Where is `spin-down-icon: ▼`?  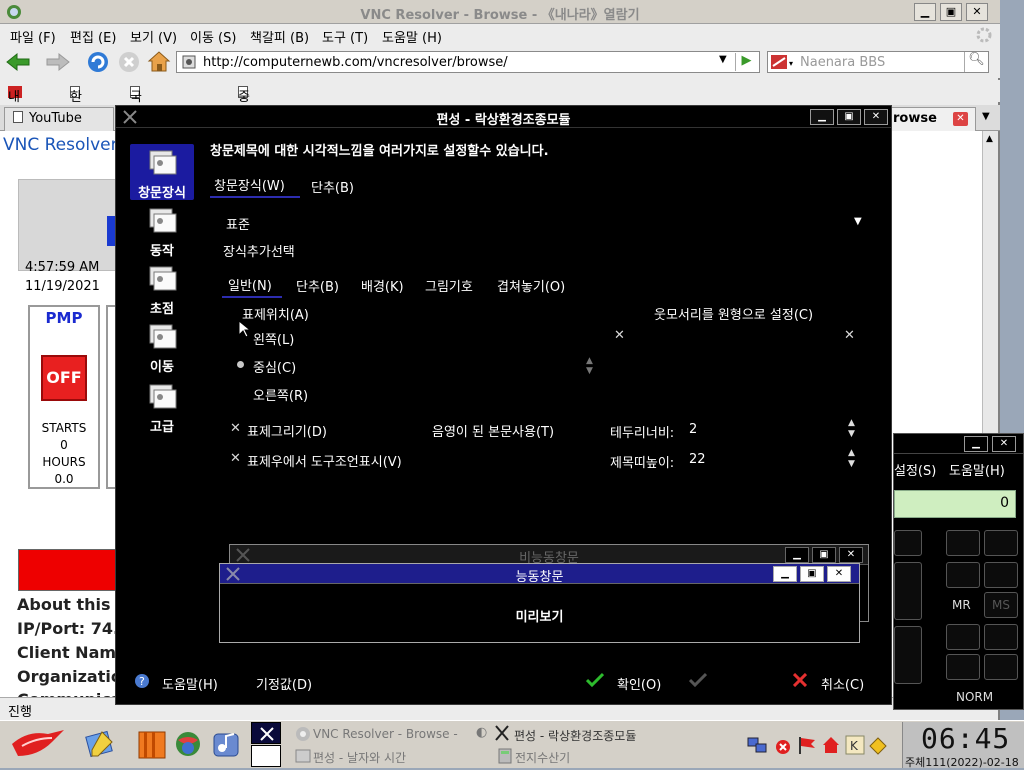 spin-down-icon: ▼ is located at coordinates (589, 371).